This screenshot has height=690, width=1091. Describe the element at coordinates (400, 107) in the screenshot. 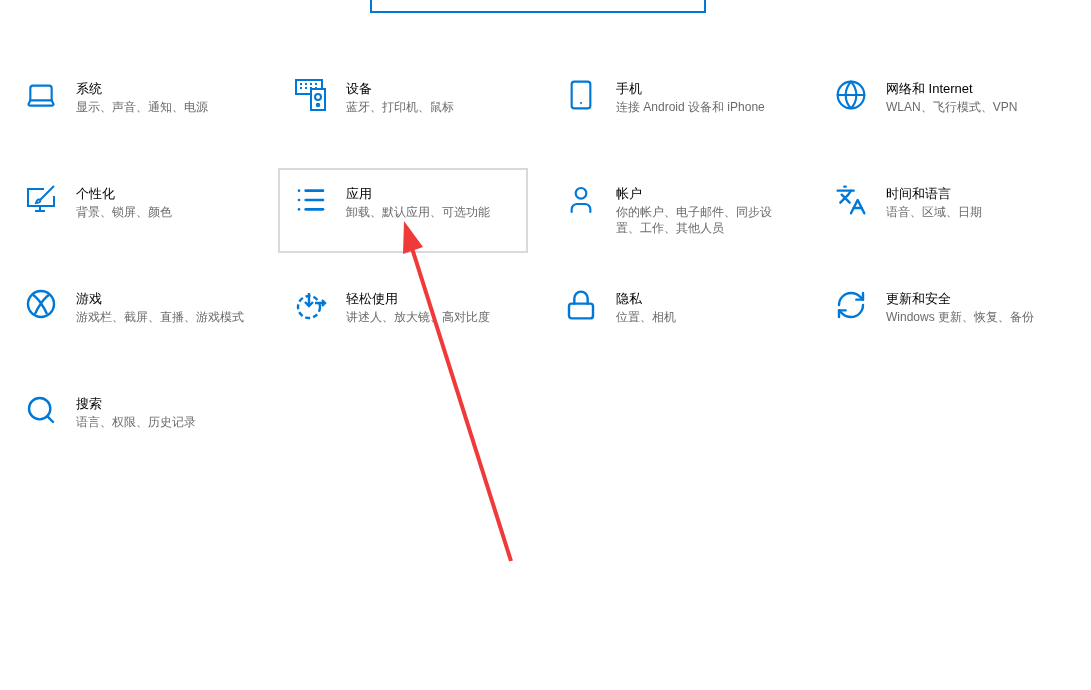

I see `tile-description: 蓝牙、打印机、鼠标` at that location.